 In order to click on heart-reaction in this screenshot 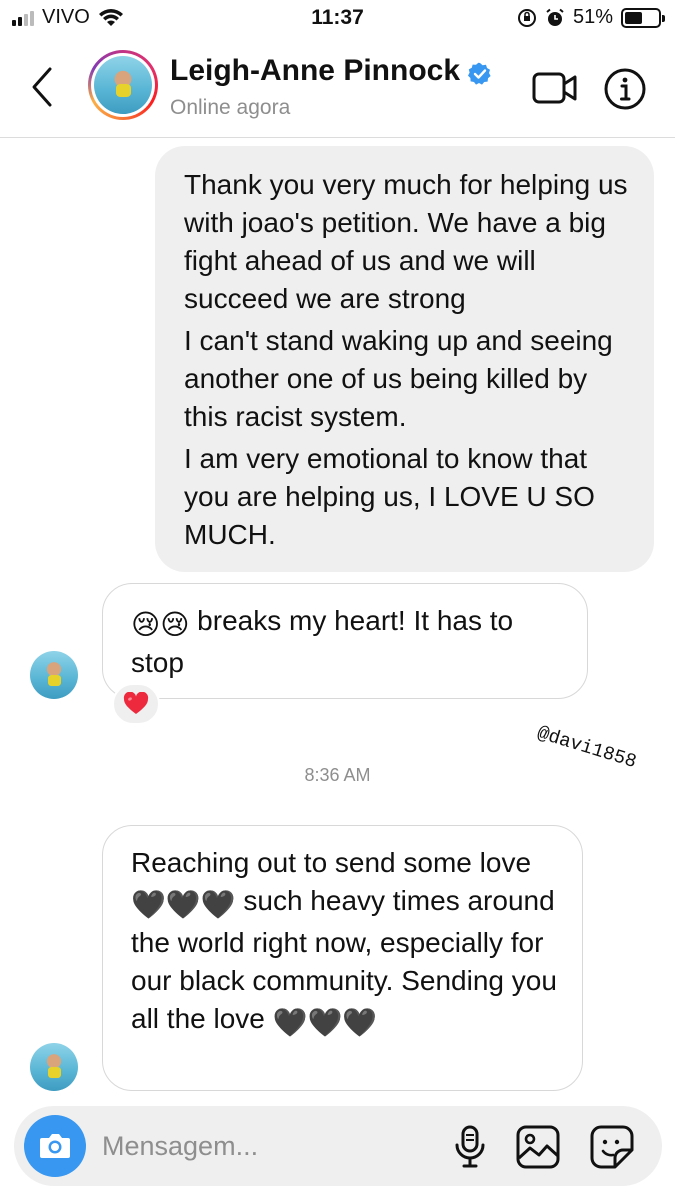, I will do `click(136, 704)`.